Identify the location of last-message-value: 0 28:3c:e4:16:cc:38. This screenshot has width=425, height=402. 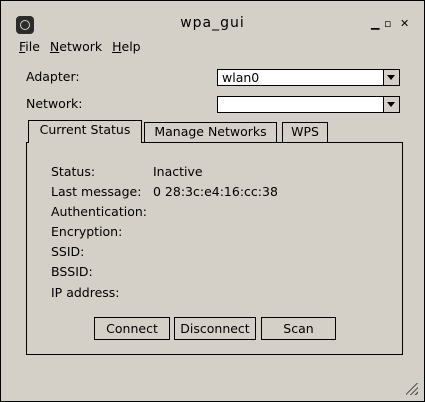
(215, 191).